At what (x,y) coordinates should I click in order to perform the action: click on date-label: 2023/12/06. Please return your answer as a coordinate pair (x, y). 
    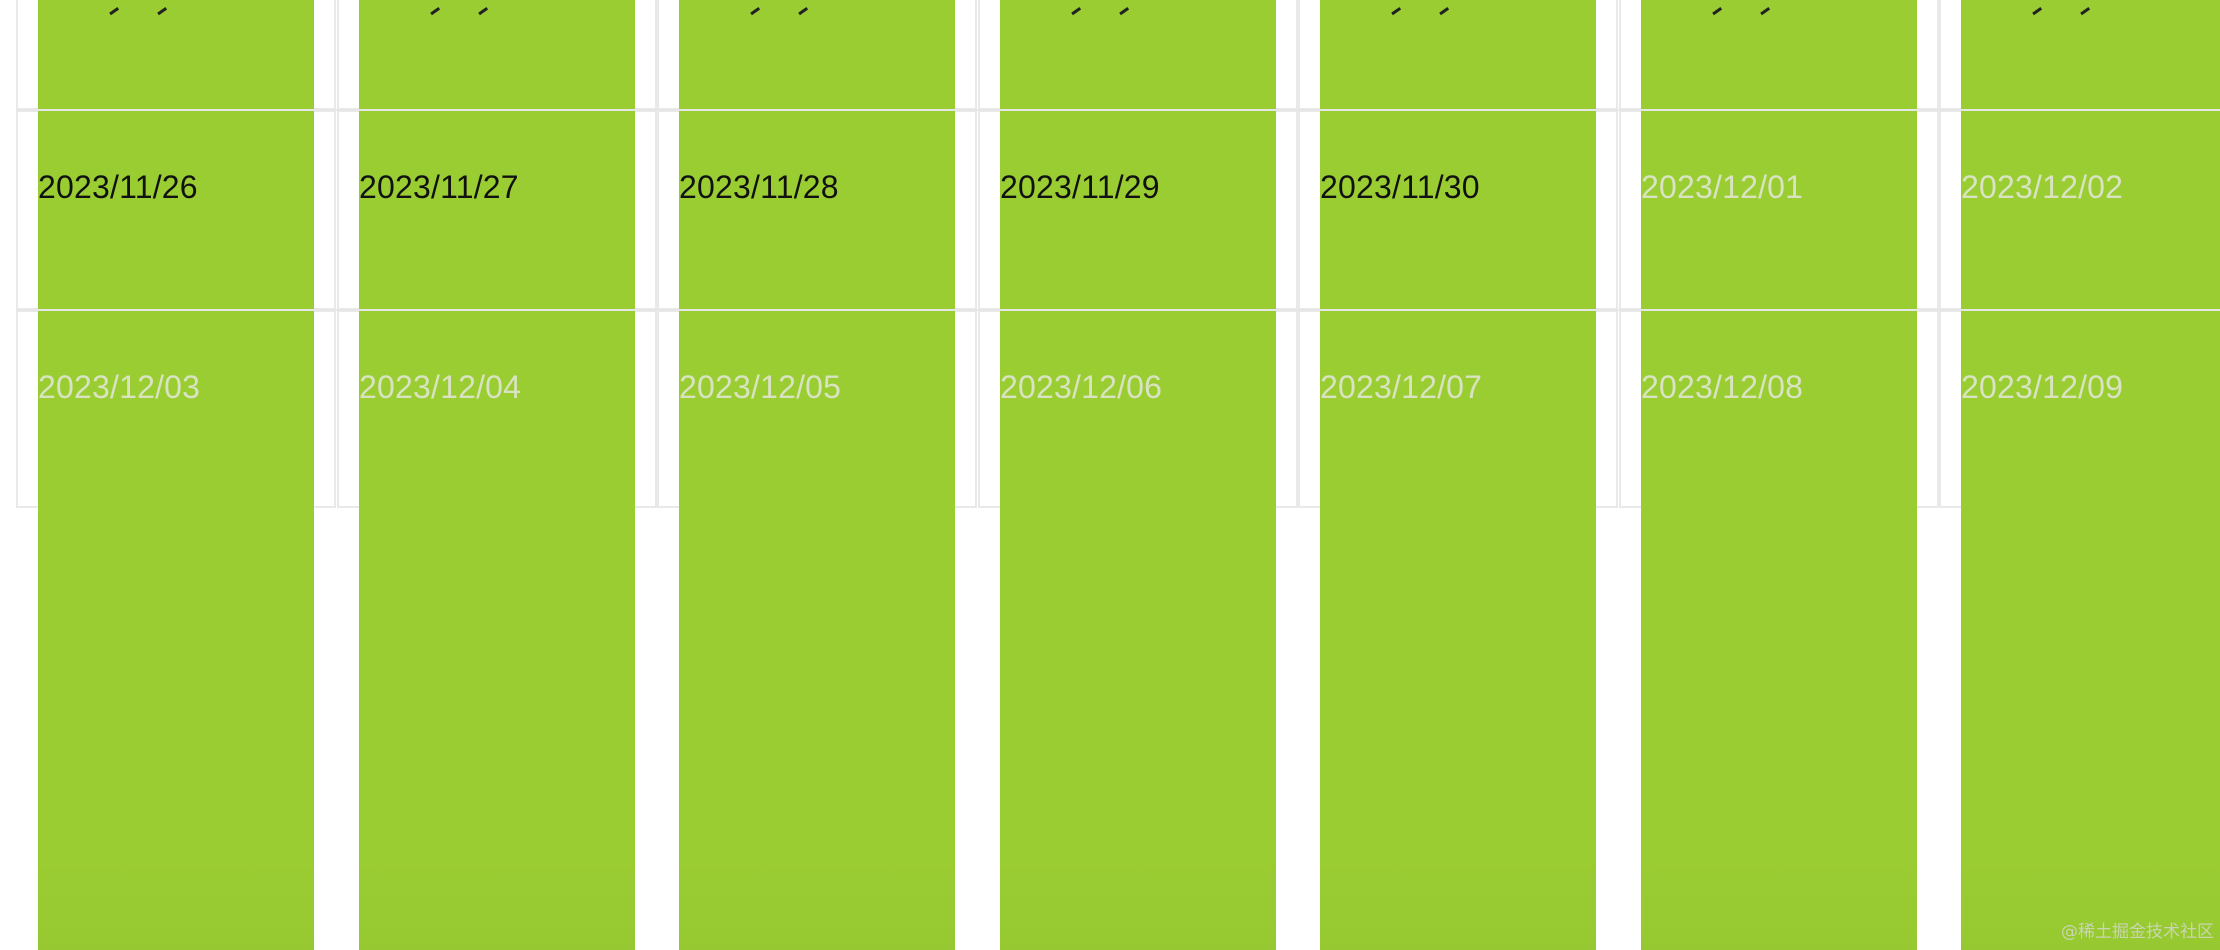
    Looking at the image, I should click on (1081, 387).